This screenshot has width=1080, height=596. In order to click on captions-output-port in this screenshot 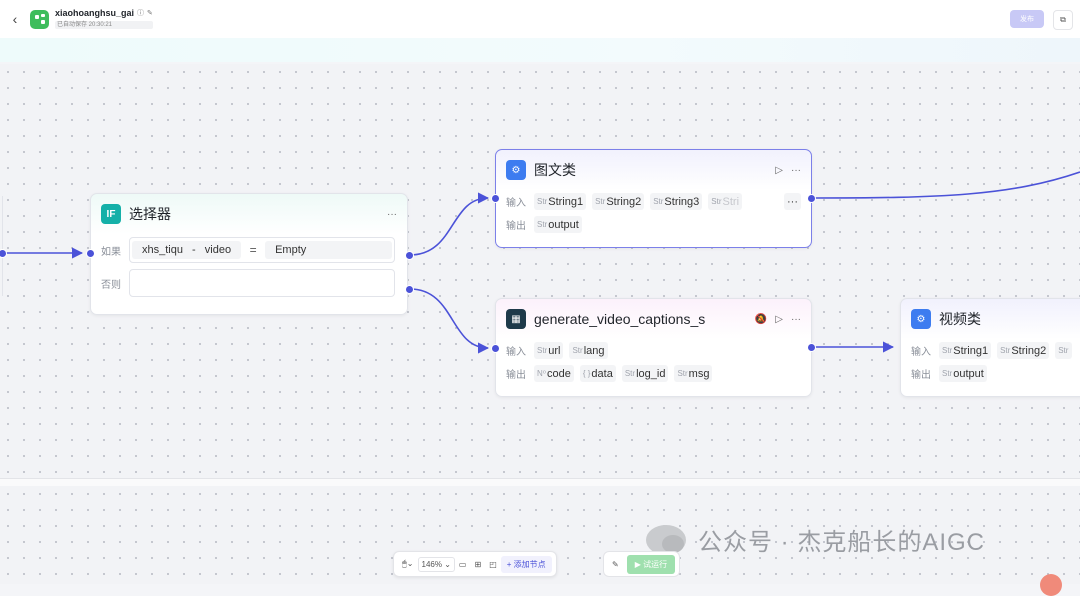, I will do `click(811, 347)`.